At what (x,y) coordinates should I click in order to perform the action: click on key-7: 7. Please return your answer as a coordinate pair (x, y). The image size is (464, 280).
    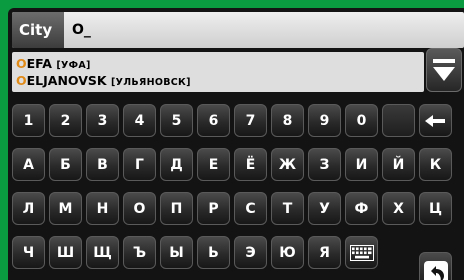
    Looking at the image, I should click on (250, 120).